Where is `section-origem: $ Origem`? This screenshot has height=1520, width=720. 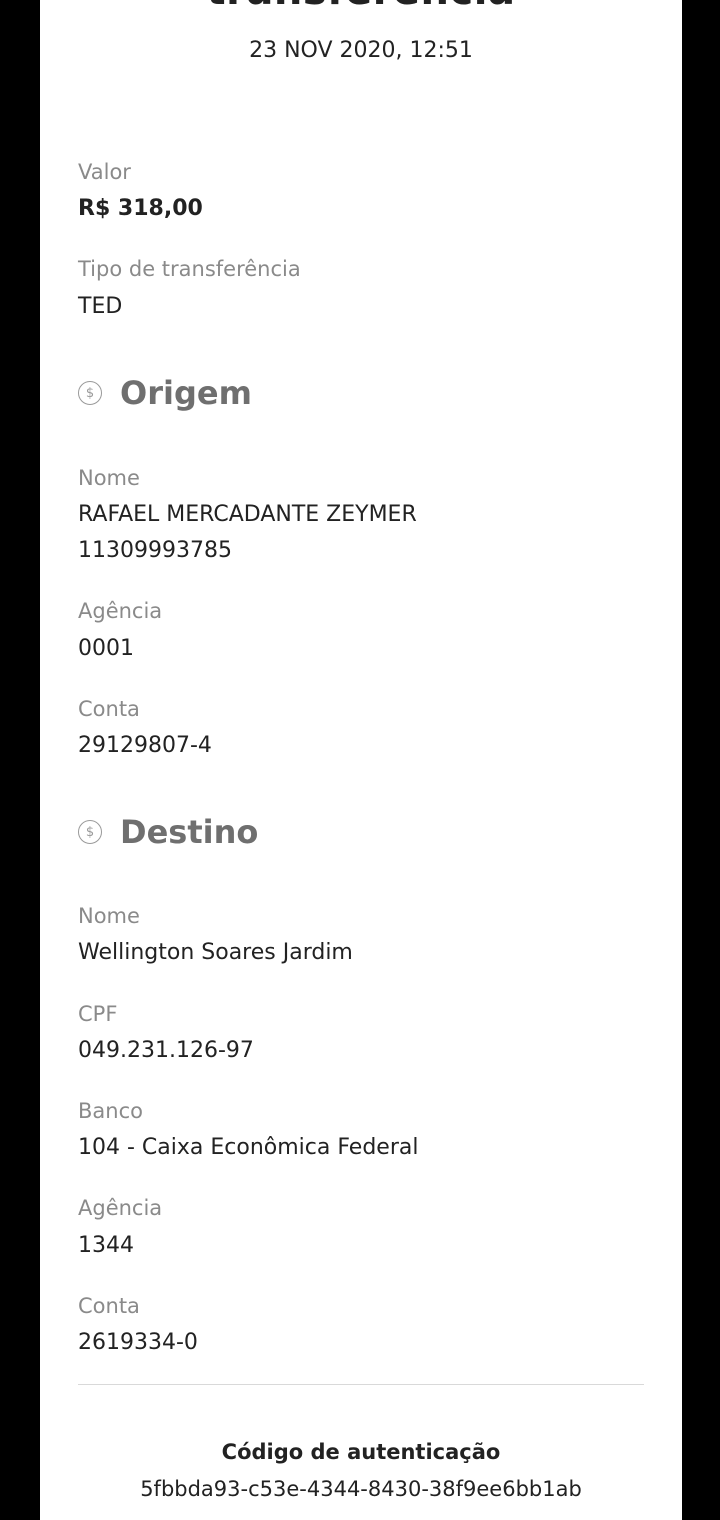
section-origem: $ Origem is located at coordinates (165, 393).